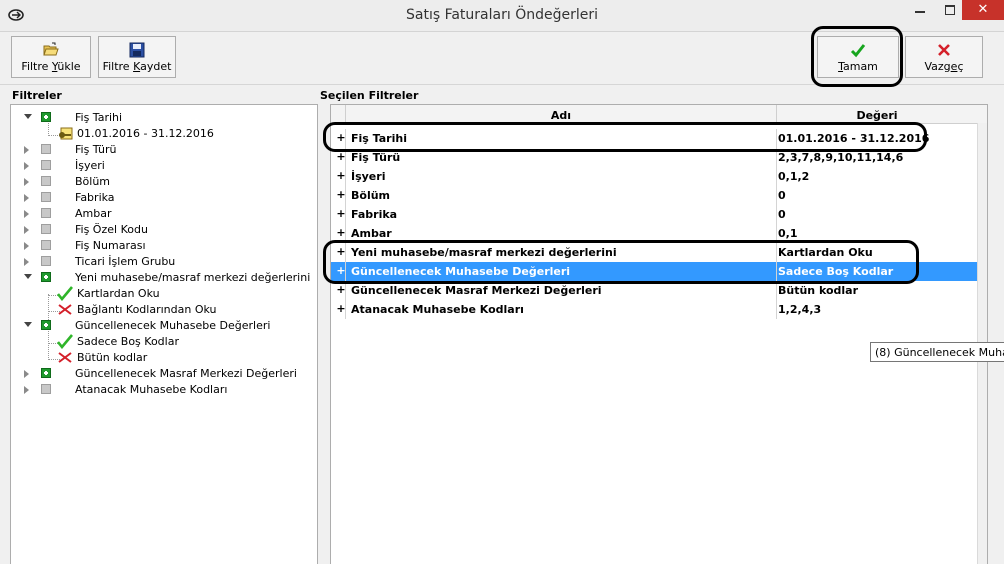 Image resolution: width=1004 pixels, height=564 pixels. What do you see at coordinates (95, 197) in the screenshot?
I see `tree-node-label: Fabrika` at bounding box center [95, 197].